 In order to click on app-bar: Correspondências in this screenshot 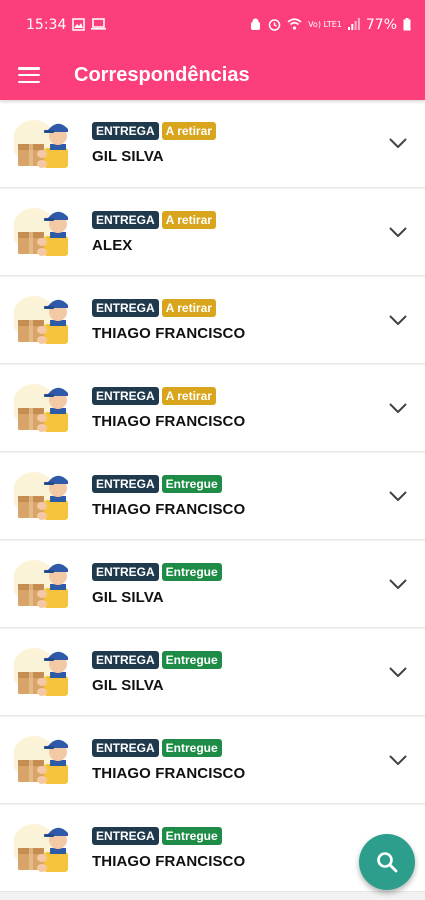, I will do `click(212, 75)`.